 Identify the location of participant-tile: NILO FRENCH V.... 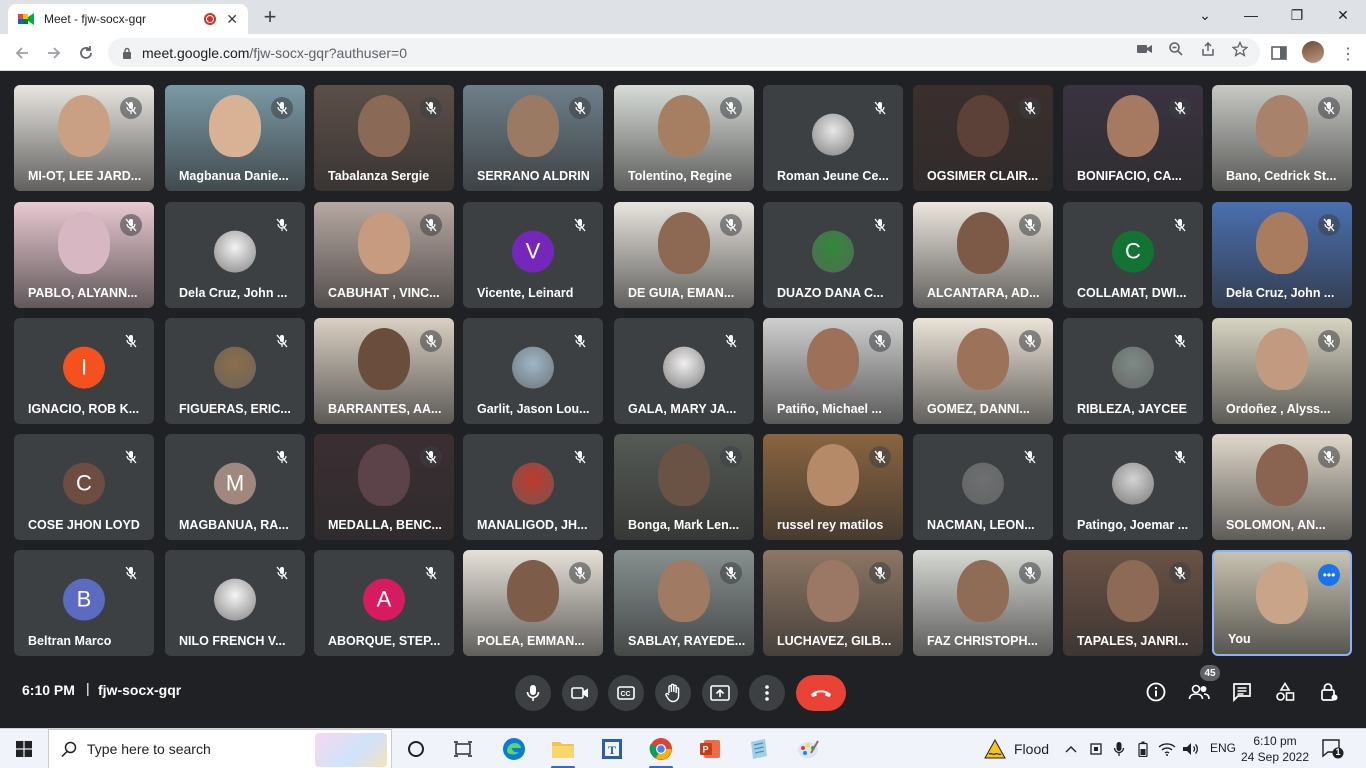
(235, 603).